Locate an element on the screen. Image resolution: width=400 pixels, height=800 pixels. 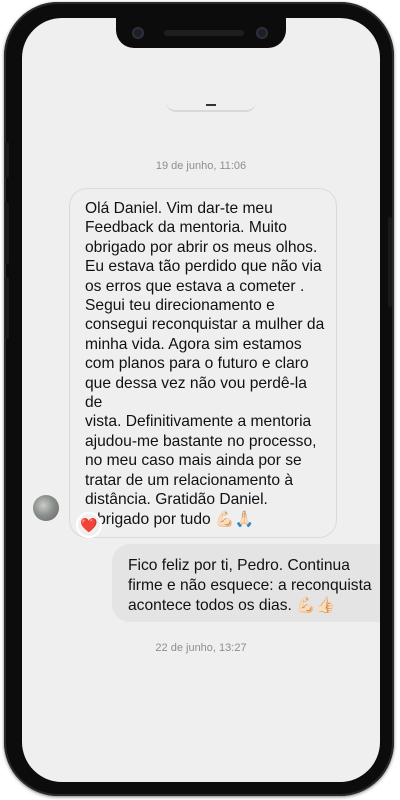
heart-icon: ❤️ is located at coordinates (89, 525).